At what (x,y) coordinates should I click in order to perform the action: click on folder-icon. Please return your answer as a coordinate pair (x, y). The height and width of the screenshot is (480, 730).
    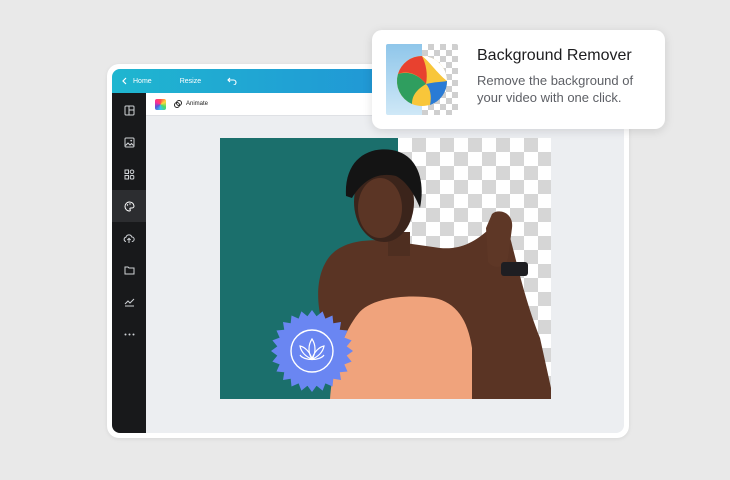
    Looking at the image, I should click on (129, 270).